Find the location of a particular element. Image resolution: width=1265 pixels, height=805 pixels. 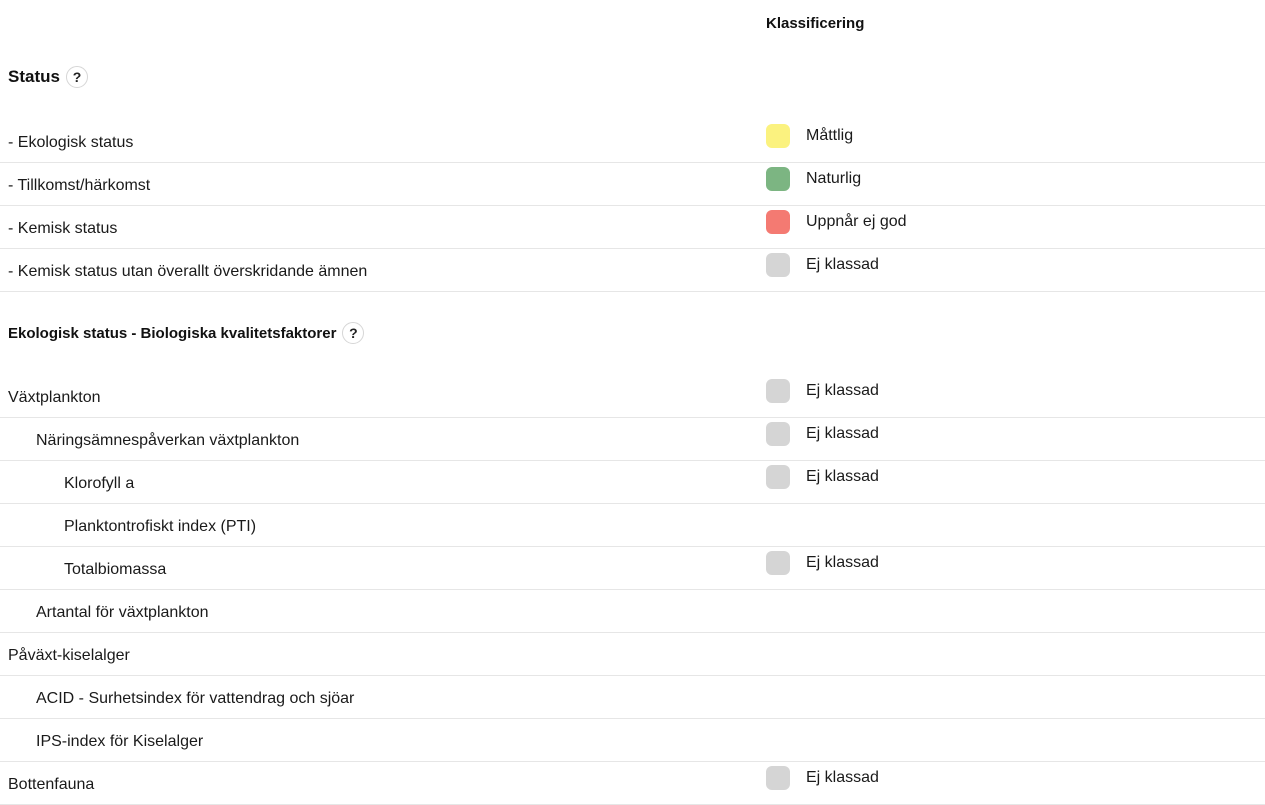

classification-cell: Uppnår ej god is located at coordinates (836, 222).